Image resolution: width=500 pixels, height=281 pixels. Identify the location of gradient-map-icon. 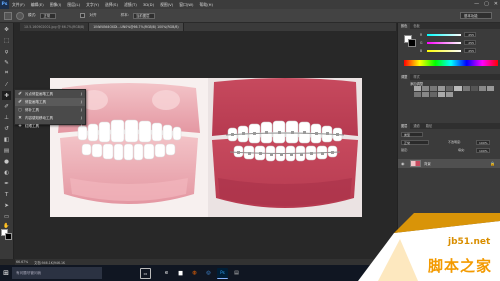
(442, 94).